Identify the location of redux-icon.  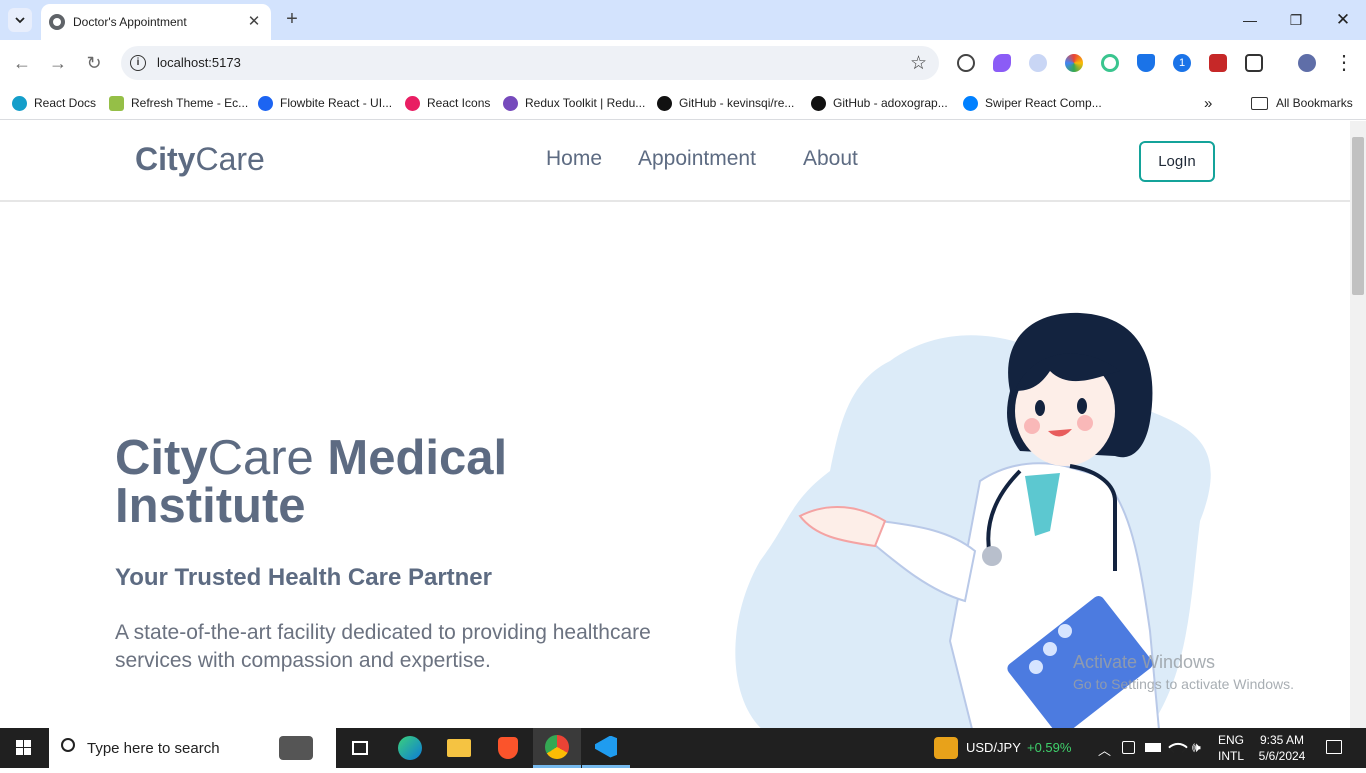
(510, 103).